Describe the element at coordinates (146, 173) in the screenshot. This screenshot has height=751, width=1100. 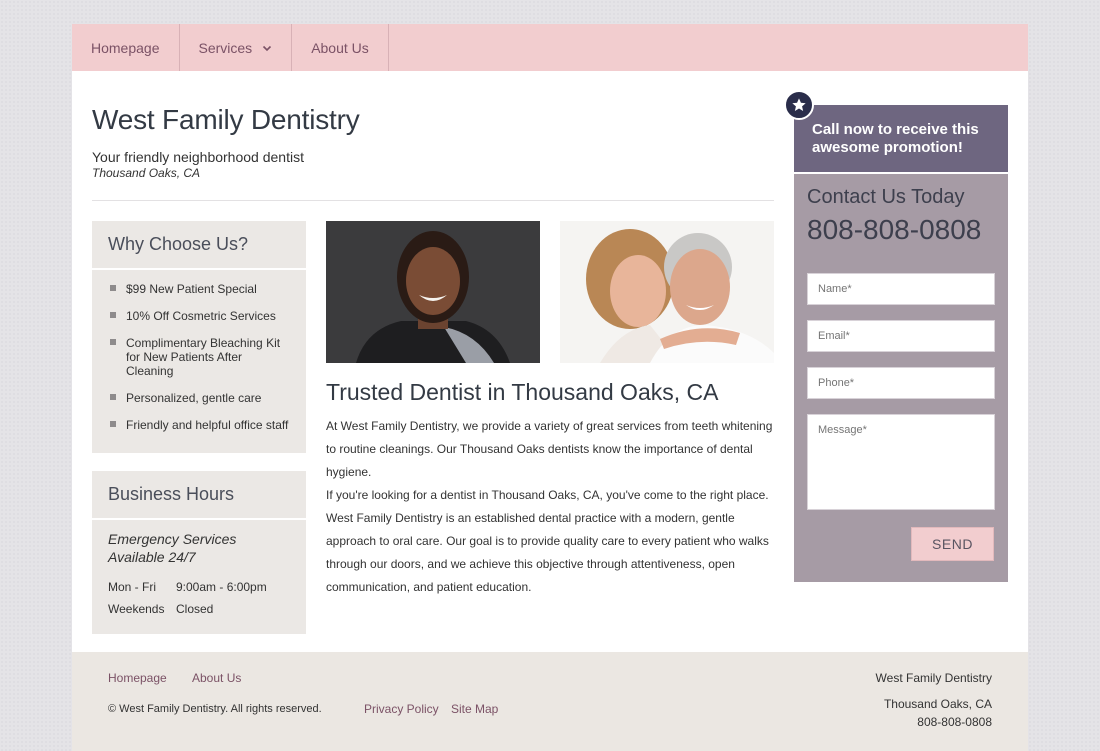
I see `site-location: Thousand Oaks, CA` at that location.